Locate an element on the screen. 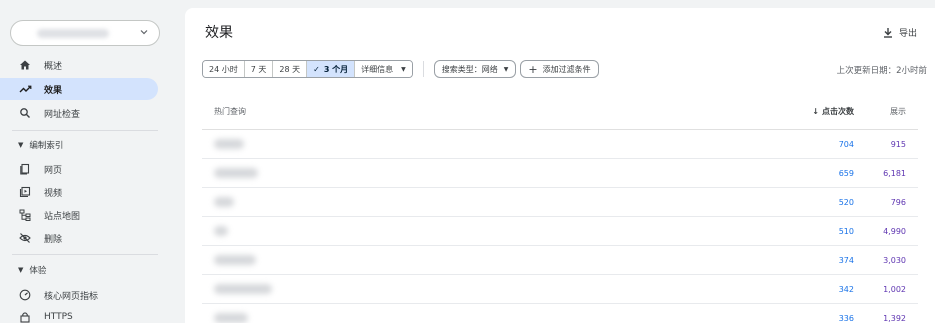  range-3m: ✓ 3 个月 is located at coordinates (331, 69).